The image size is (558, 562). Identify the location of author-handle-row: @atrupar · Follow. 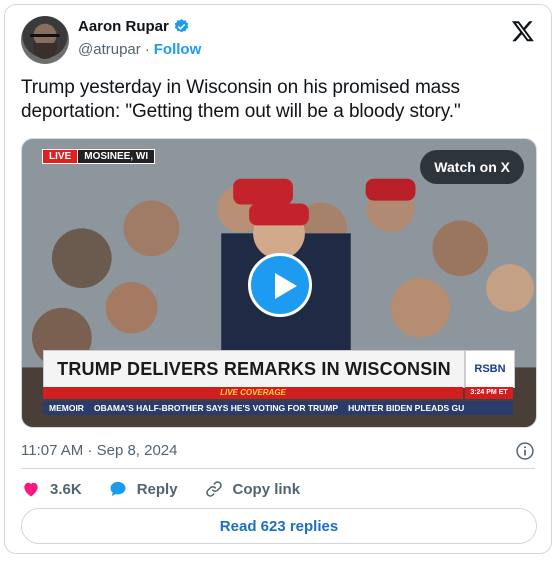
(139, 49).